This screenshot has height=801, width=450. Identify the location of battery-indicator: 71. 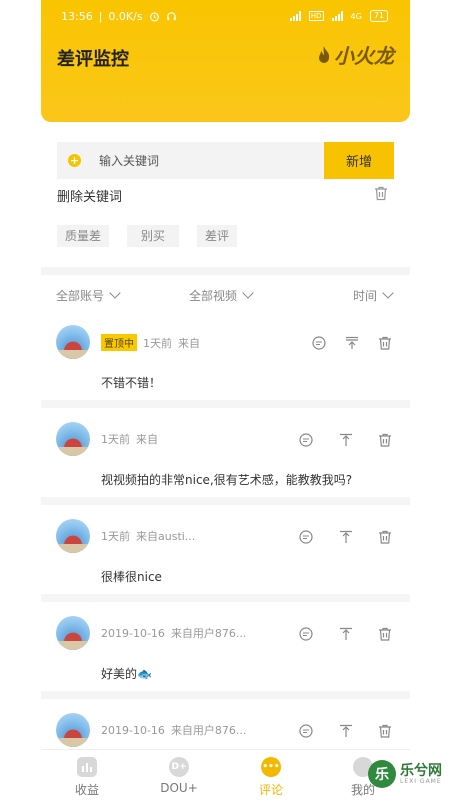
(378, 16).